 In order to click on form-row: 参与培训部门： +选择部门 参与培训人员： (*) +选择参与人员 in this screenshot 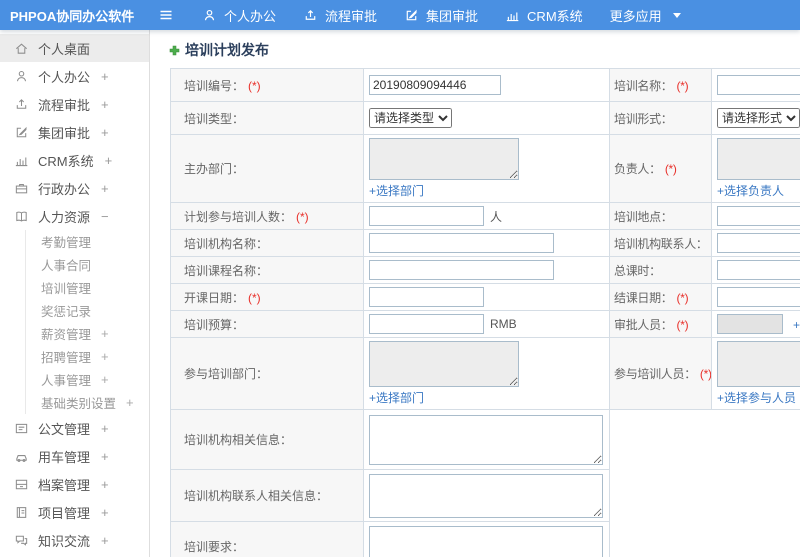, I will do `click(485, 373)`.